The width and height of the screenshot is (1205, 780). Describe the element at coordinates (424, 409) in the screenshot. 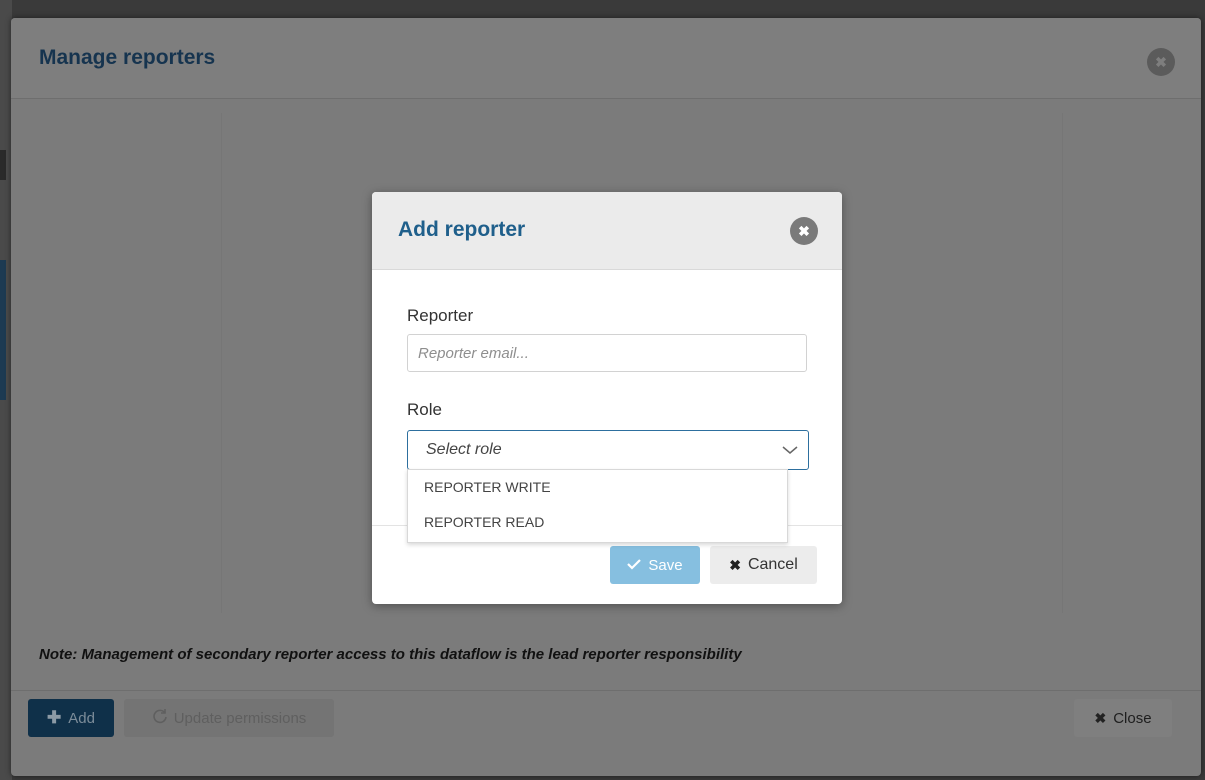

I see `role-label: Role` at that location.